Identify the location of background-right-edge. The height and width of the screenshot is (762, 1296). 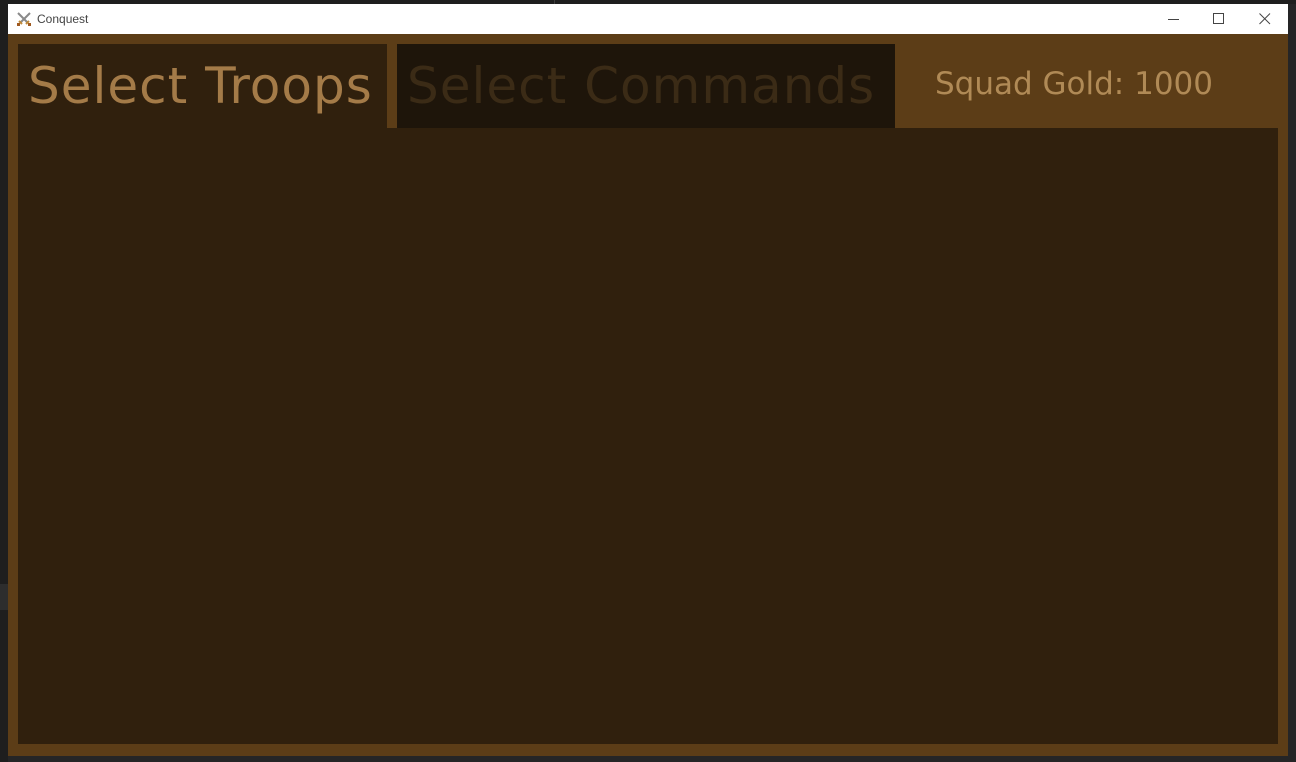
(1292, 398).